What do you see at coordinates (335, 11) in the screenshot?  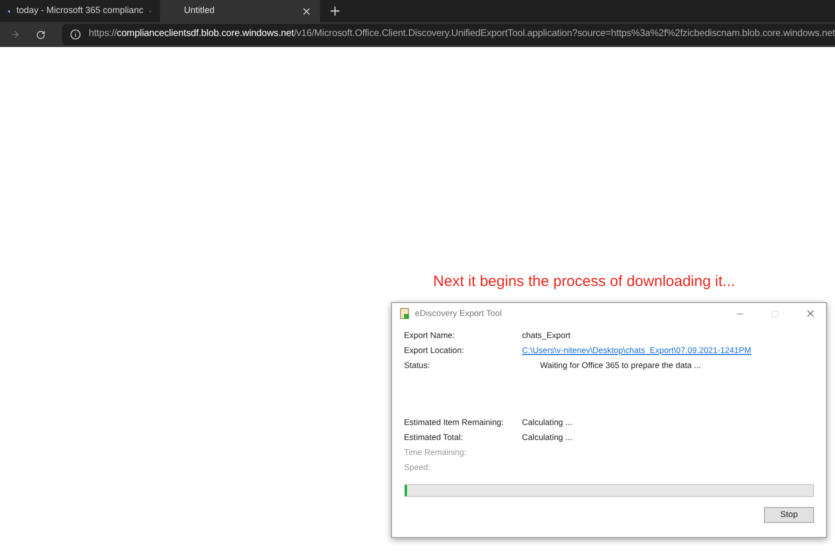 I see `new-tab-icon` at bounding box center [335, 11].